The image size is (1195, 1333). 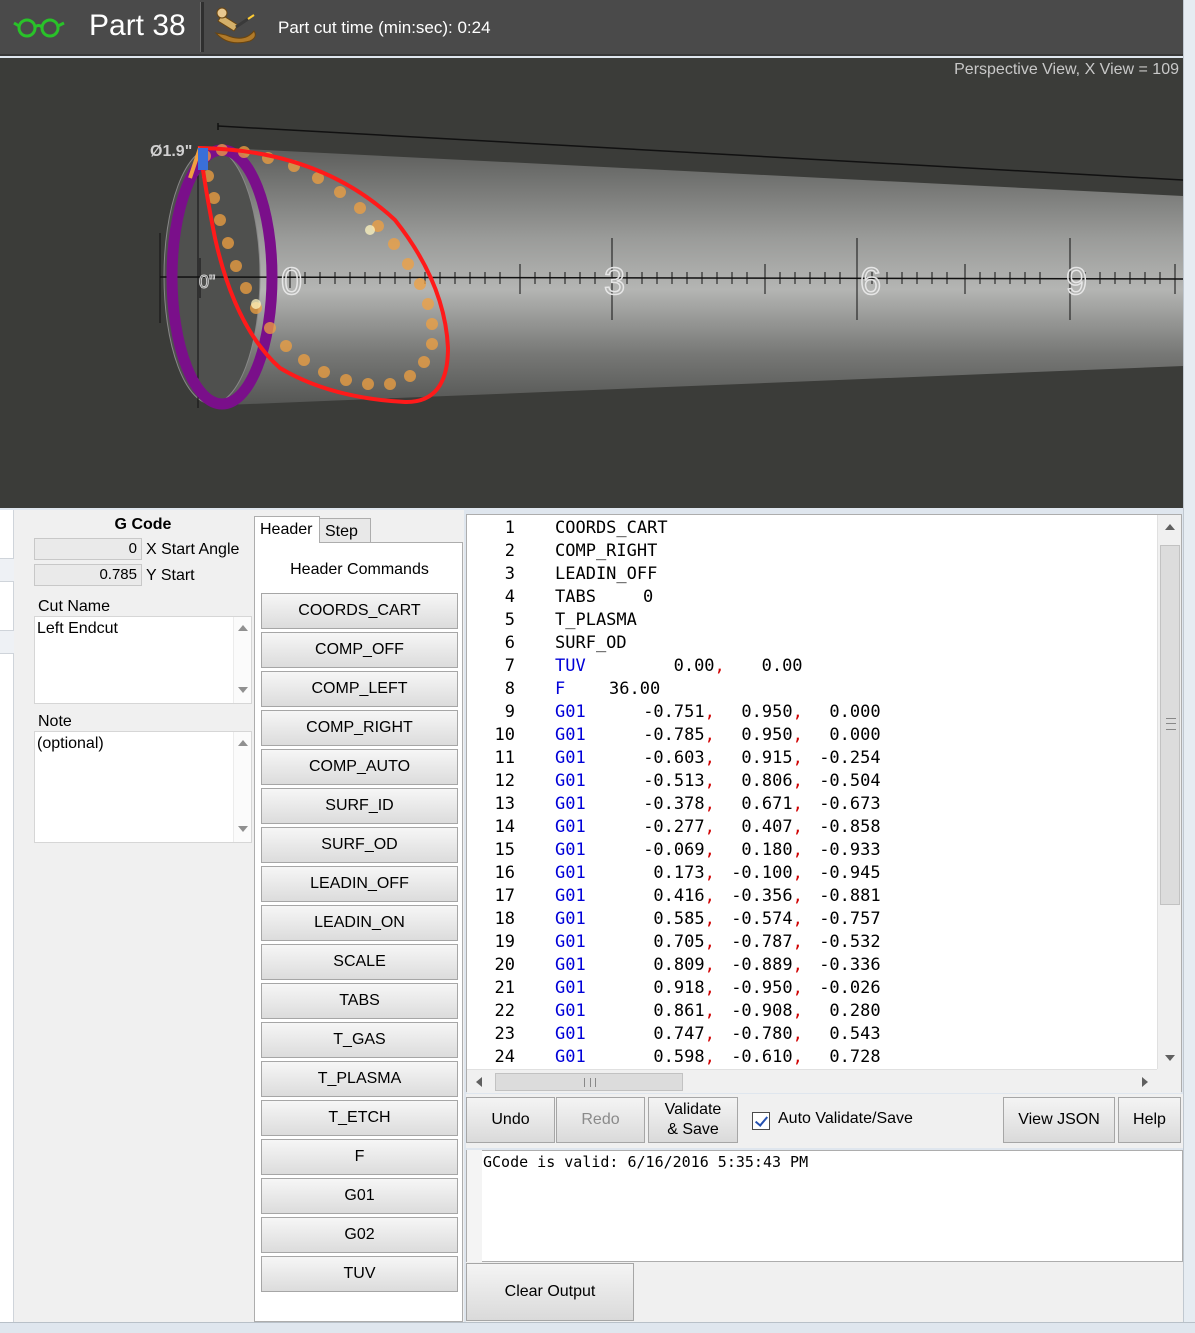 I want to click on cut-name-input: Left Endcut, so click(x=143, y=660).